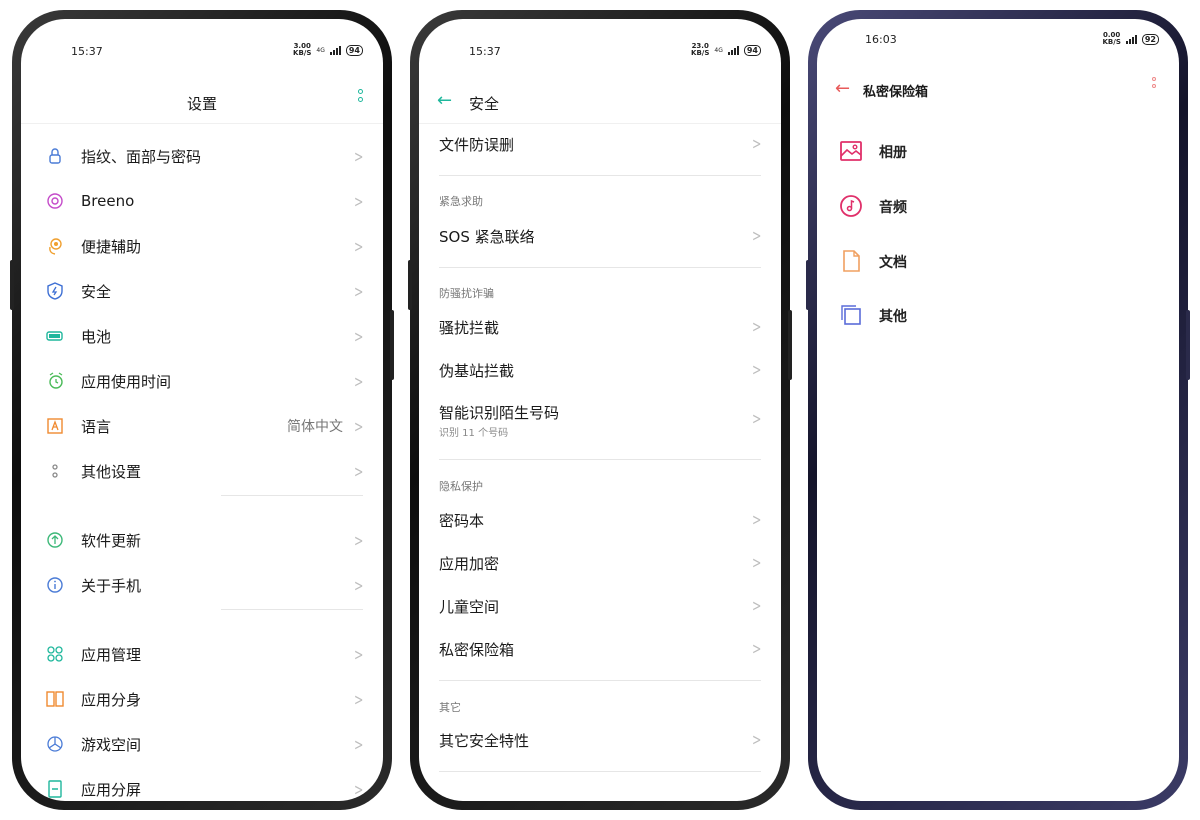  I want to click on language-icon, so click(55, 426).